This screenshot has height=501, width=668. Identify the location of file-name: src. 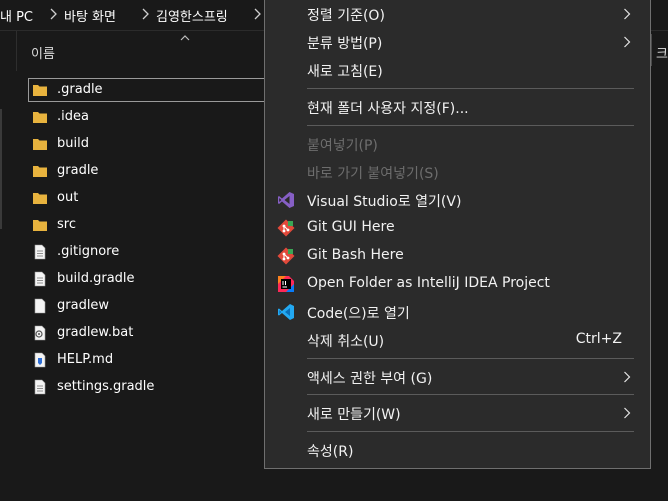
(66, 224).